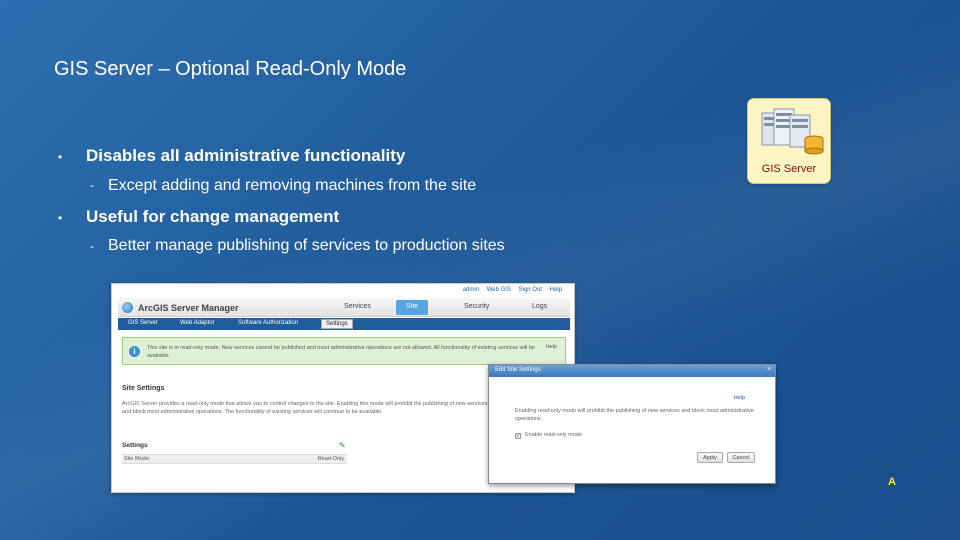 The height and width of the screenshot is (540, 960). What do you see at coordinates (518, 436) in the screenshot?
I see `read-only-checkbox: ✓` at bounding box center [518, 436].